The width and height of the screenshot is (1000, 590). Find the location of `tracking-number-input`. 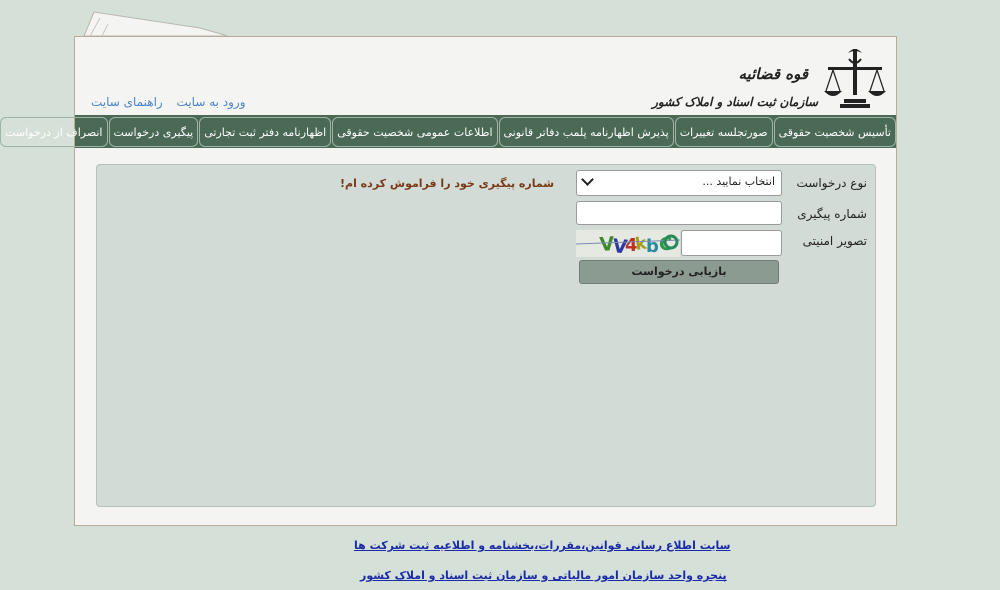

tracking-number-input is located at coordinates (679, 213).